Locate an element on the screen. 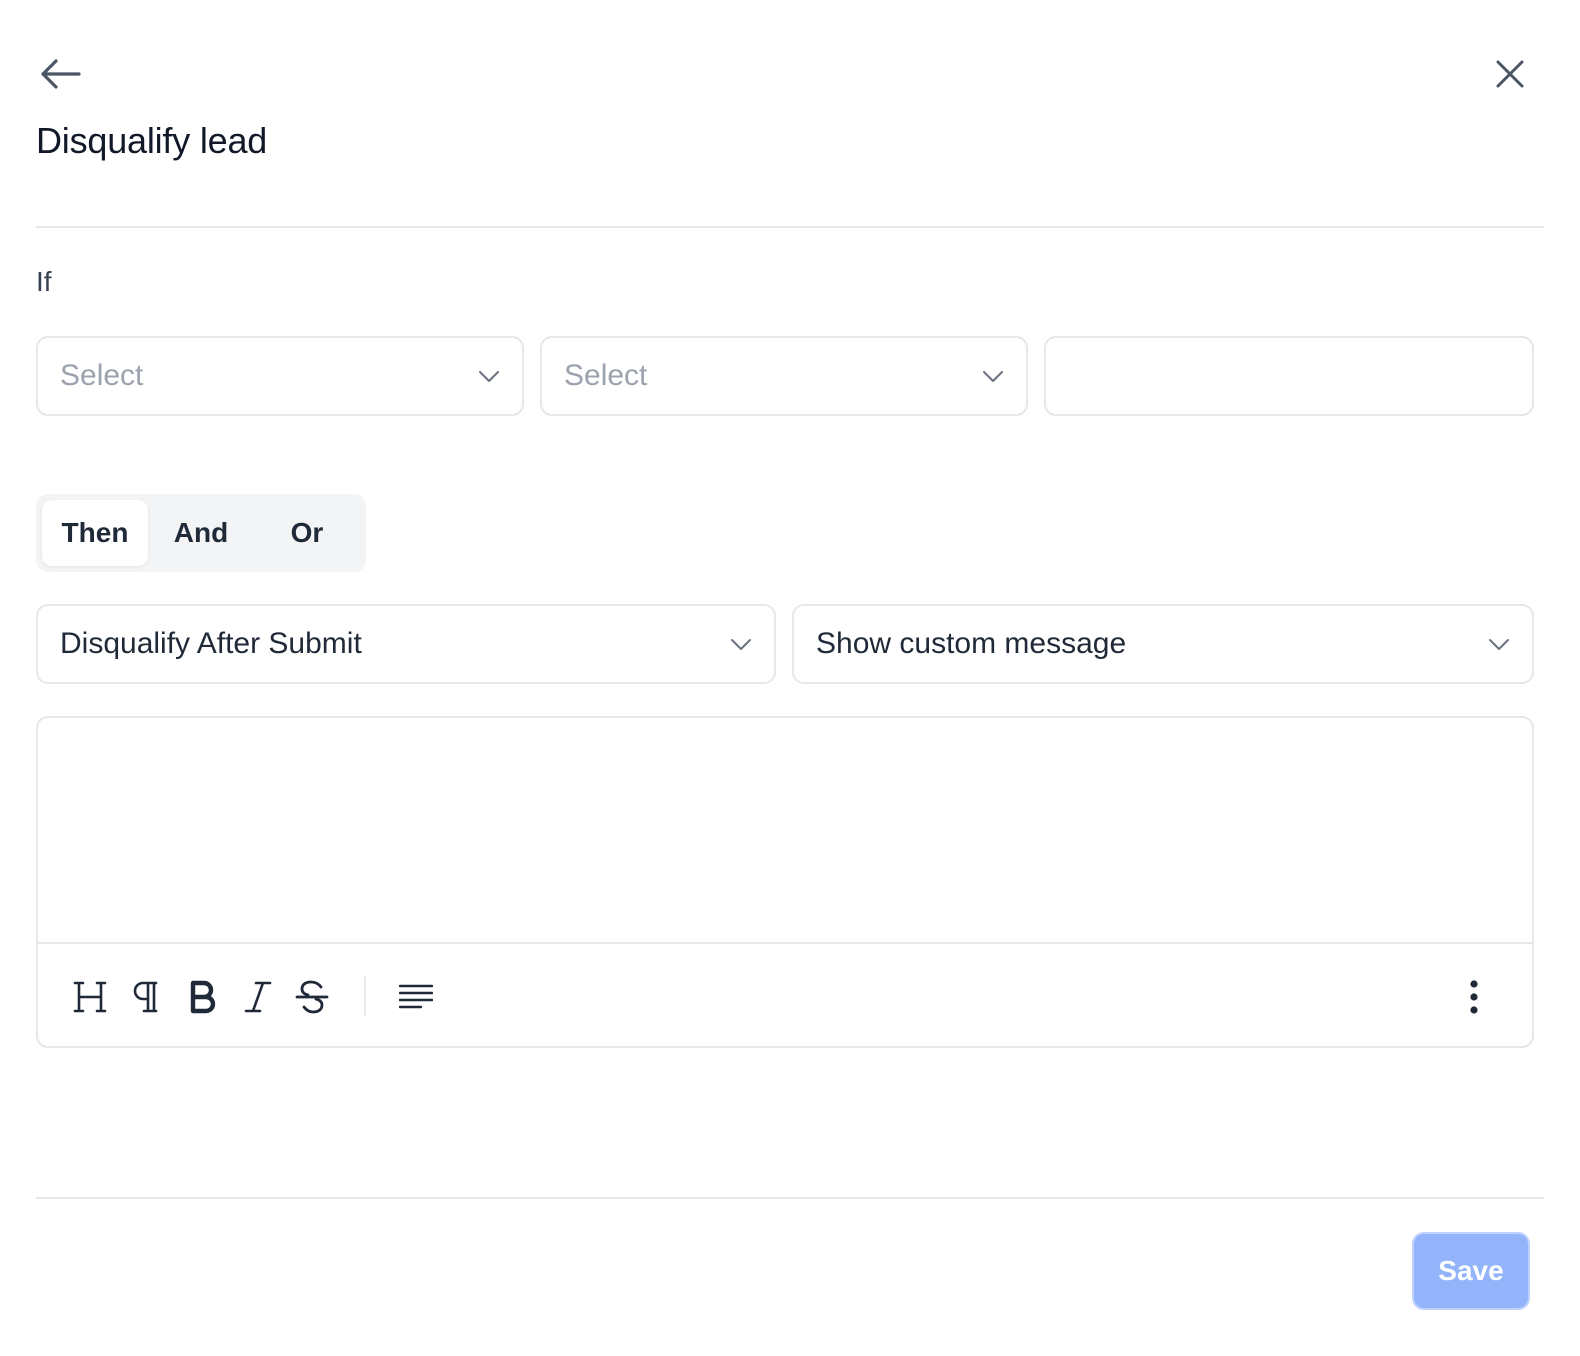 This screenshot has width=1580, height=1356. toggle-and: And is located at coordinates (201, 533).